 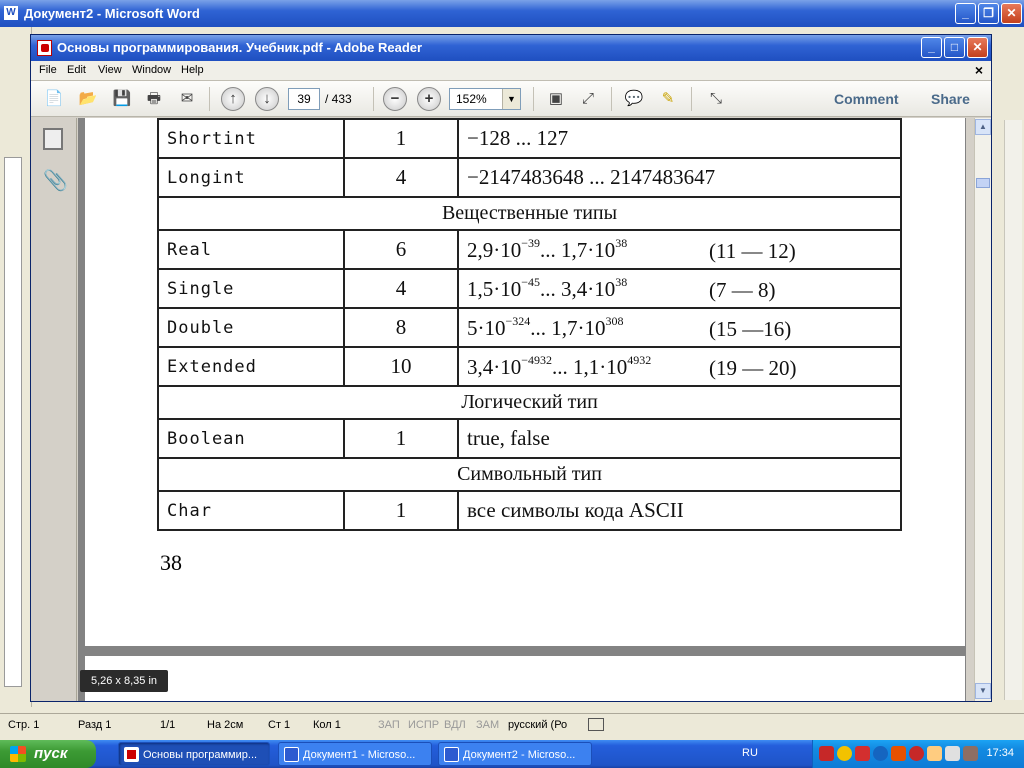 What do you see at coordinates (950, 99) in the screenshot?
I see `share-button: Share` at bounding box center [950, 99].